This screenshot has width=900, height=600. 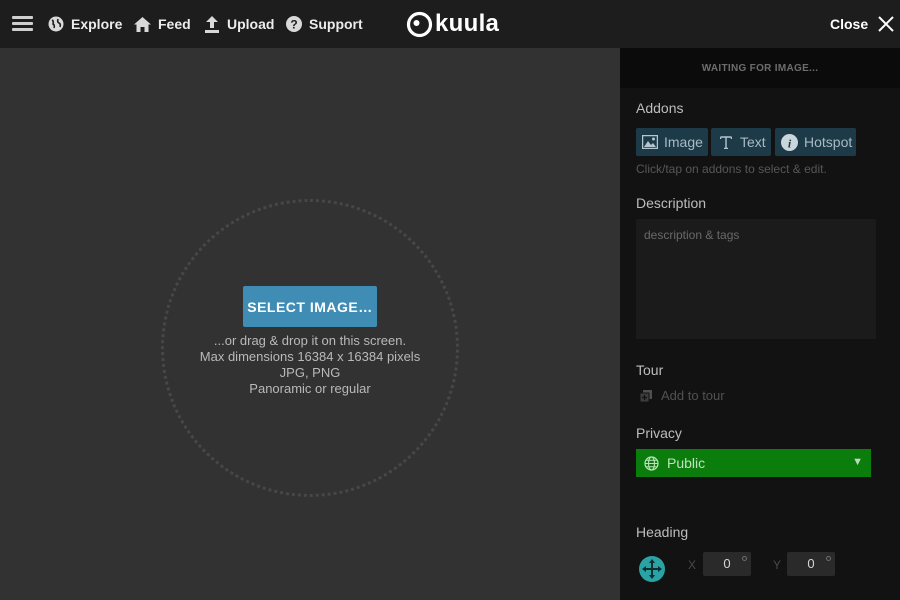 What do you see at coordinates (693, 395) in the screenshot?
I see `add-to-tour-label: Add to tour` at bounding box center [693, 395].